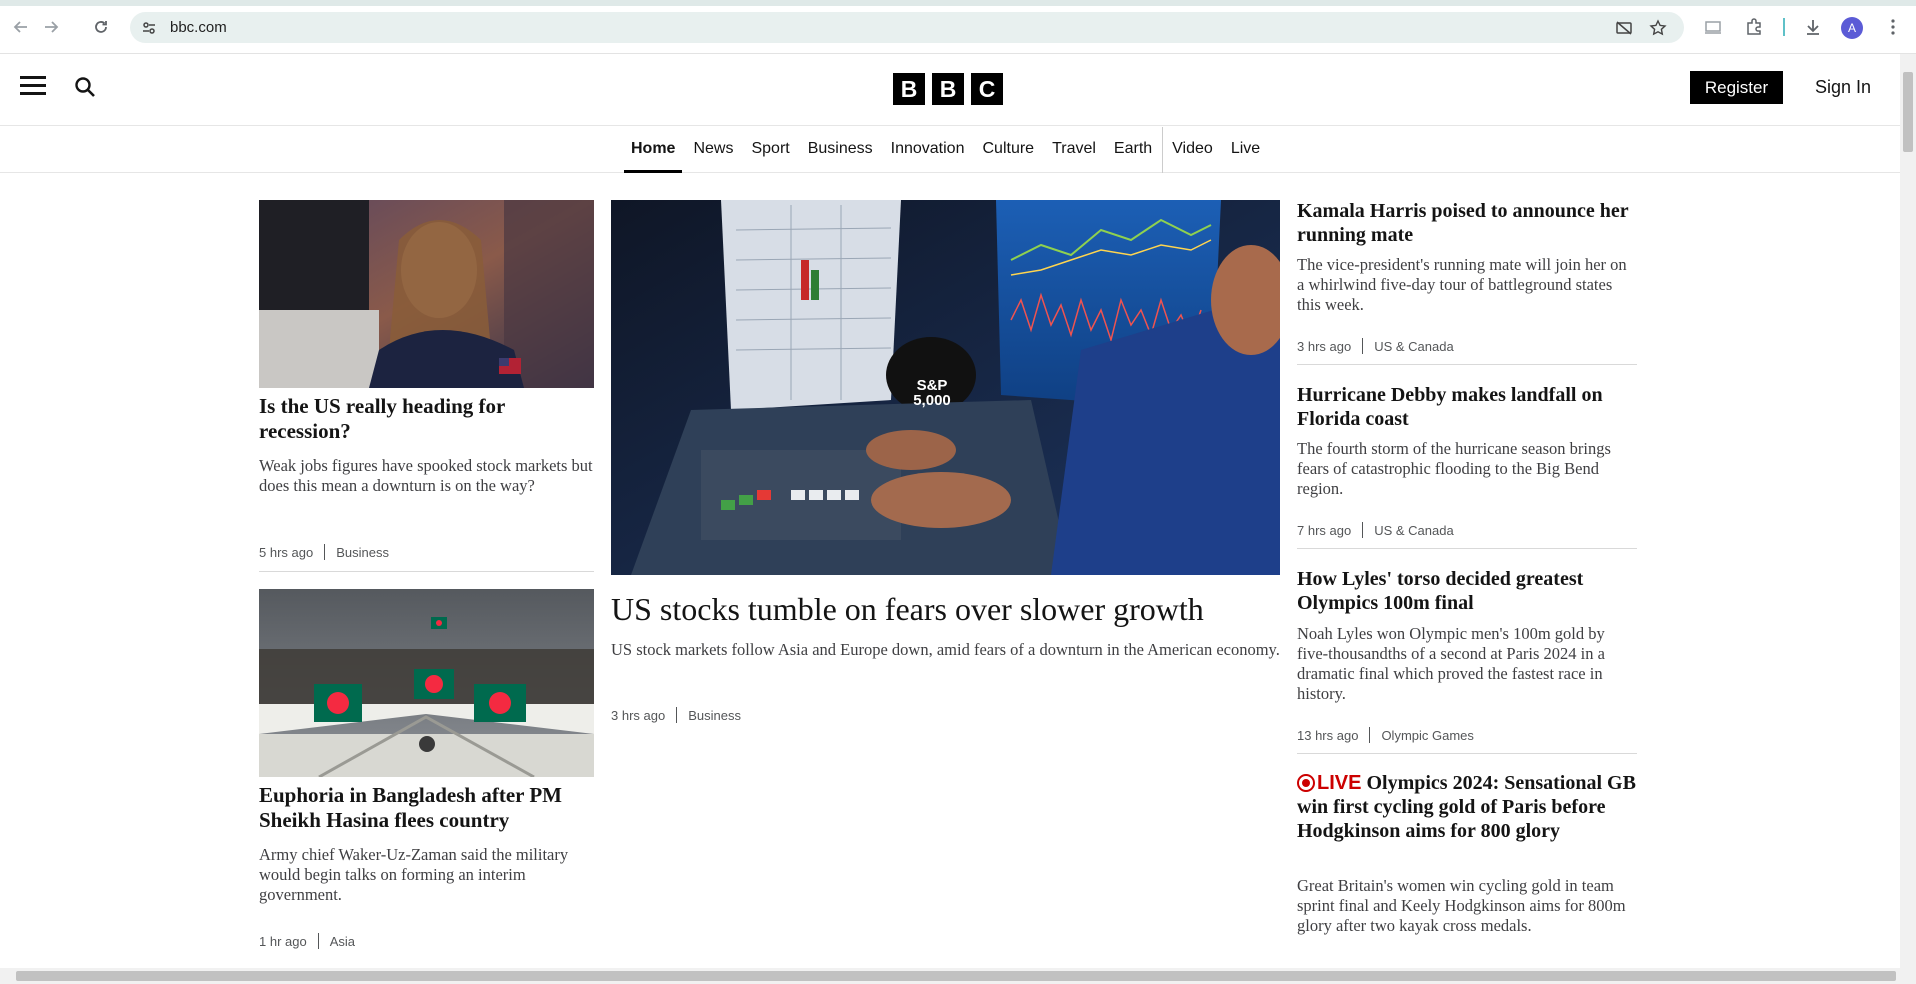  What do you see at coordinates (1736, 87) in the screenshot?
I see `register-button: Register` at bounding box center [1736, 87].